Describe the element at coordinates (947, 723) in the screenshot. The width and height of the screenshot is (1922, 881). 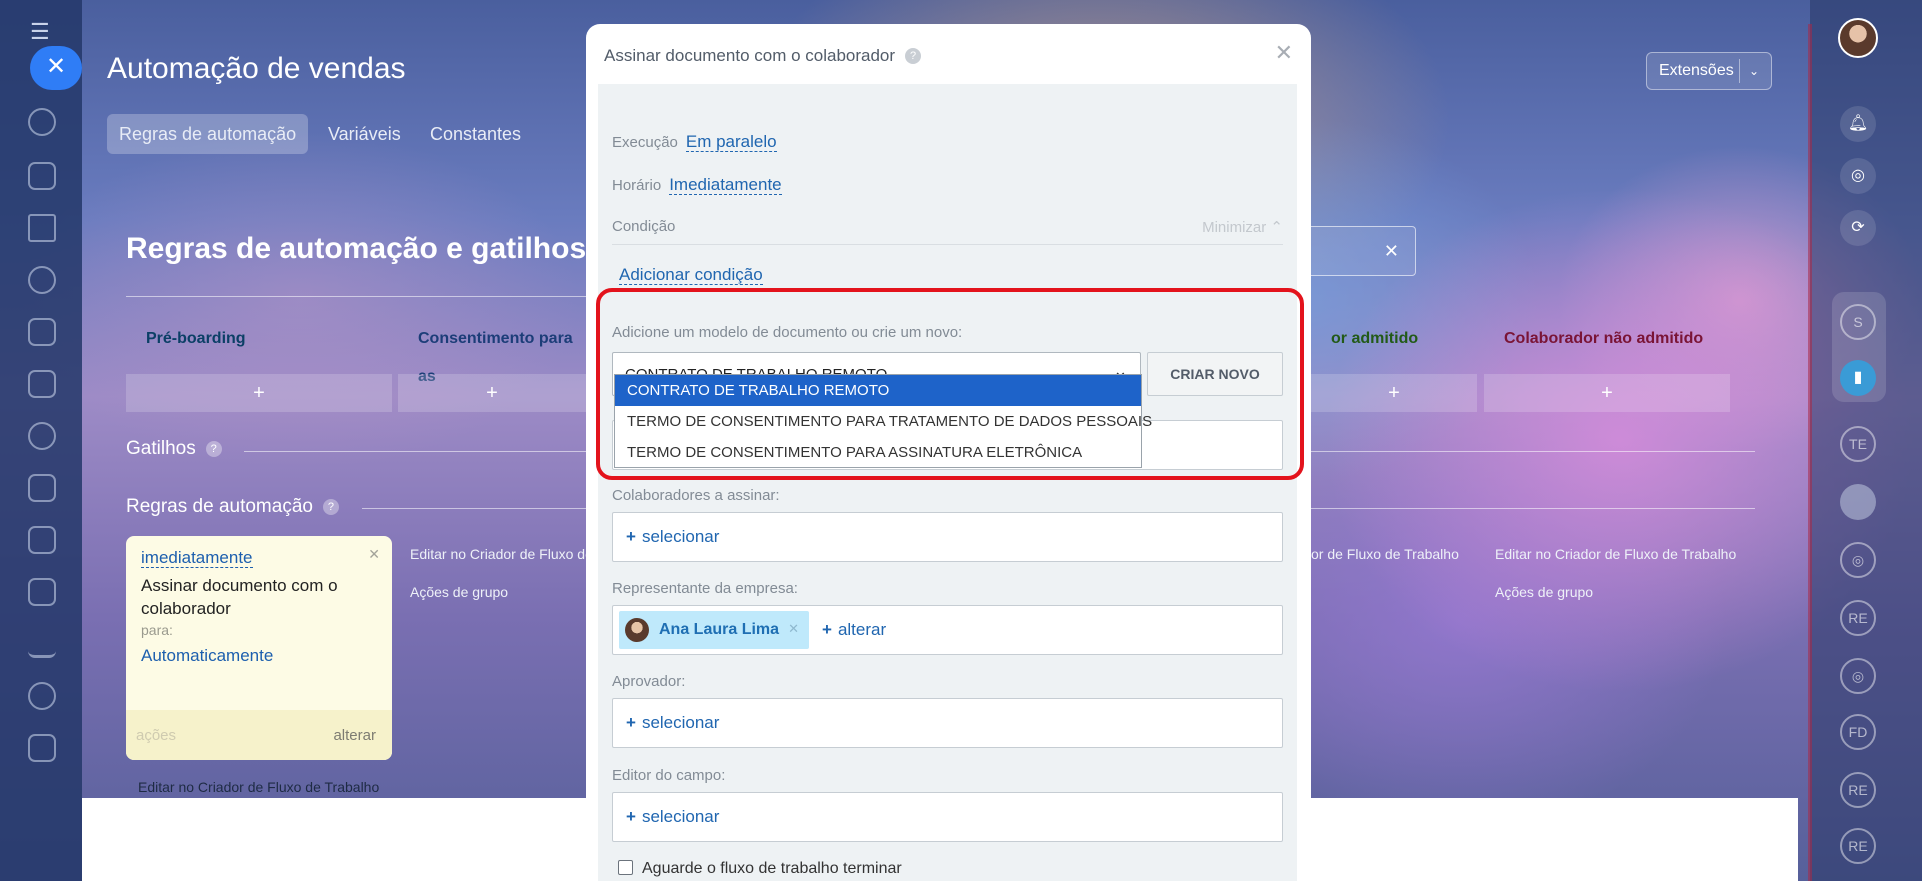
I see `approver-field: + selecionar` at that location.